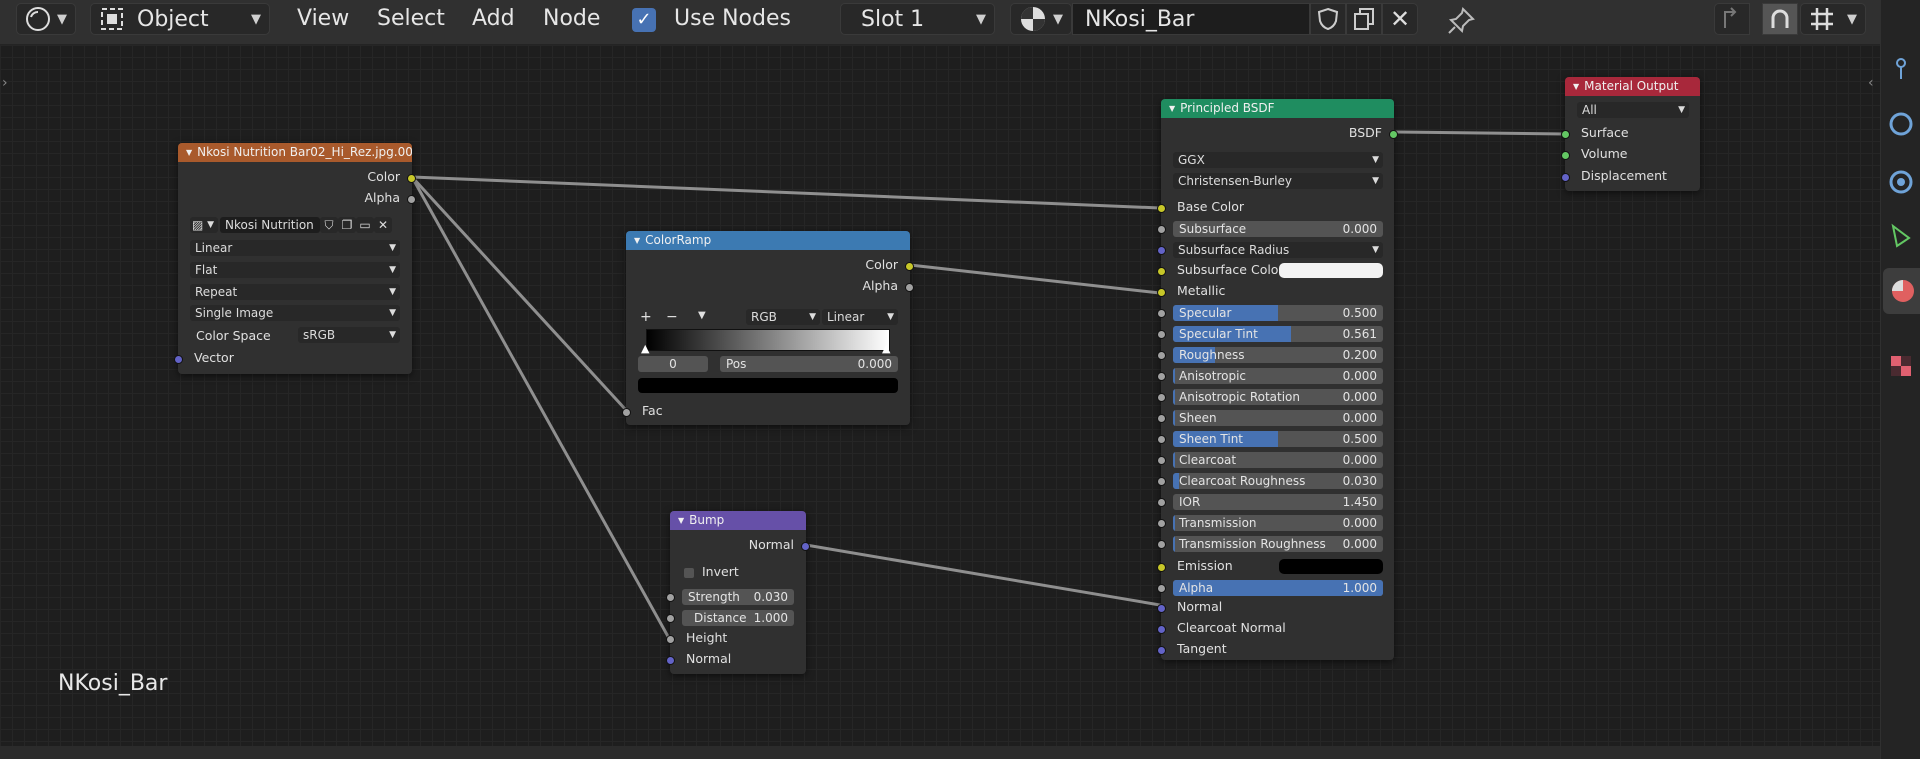 This screenshot has width=1920, height=759. Describe the element at coordinates (1331, 270) in the screenshot. I see `subsurface-color-swatch` at that location.